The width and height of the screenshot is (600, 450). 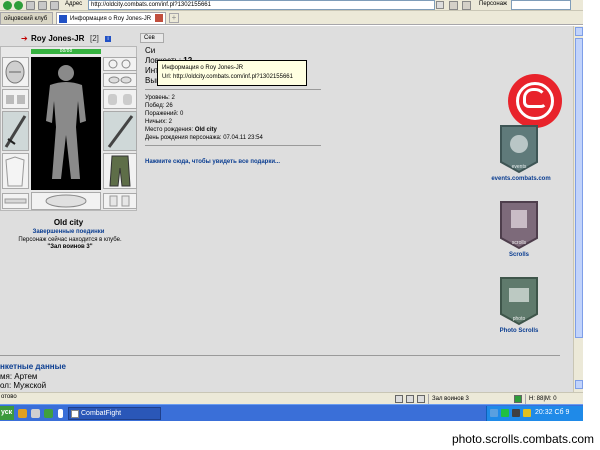 What do you see at coordinates (169, 130) in the screenshot?
I see `birthplace-label: Место рождения:` at bounding box center [169, 130].